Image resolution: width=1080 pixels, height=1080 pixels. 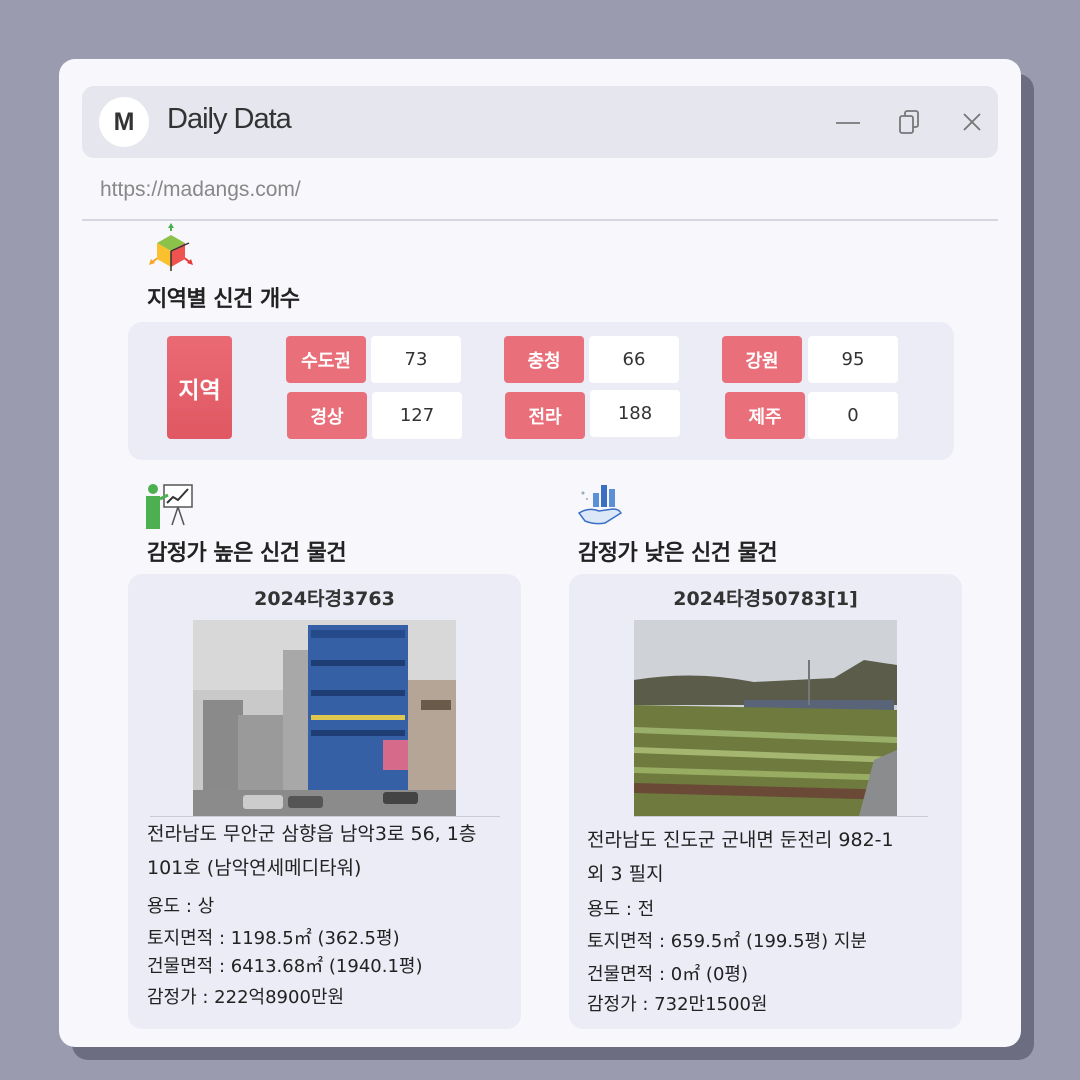 I want to click on presentation-chart-icon, so click(x=169, y=506).